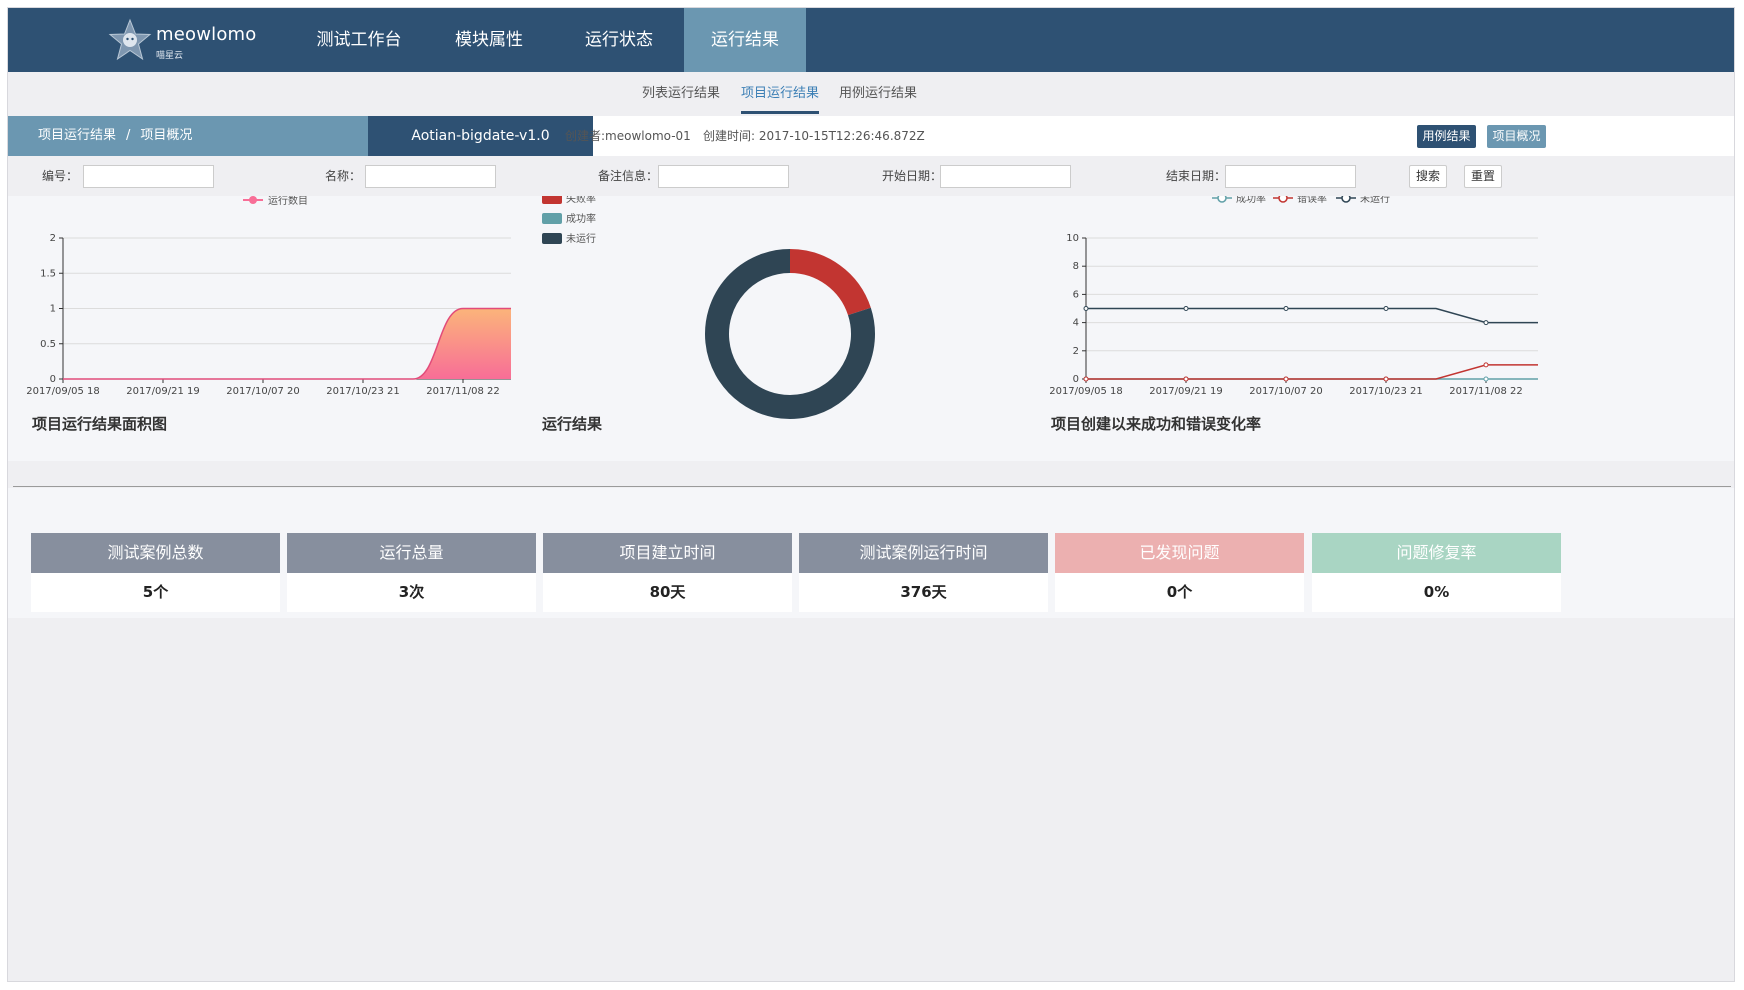  What do you see at coordinates (572, 424) in the screenshot?
I see `donut-chart-title: 运行结果` at bounding box center [572, 424].